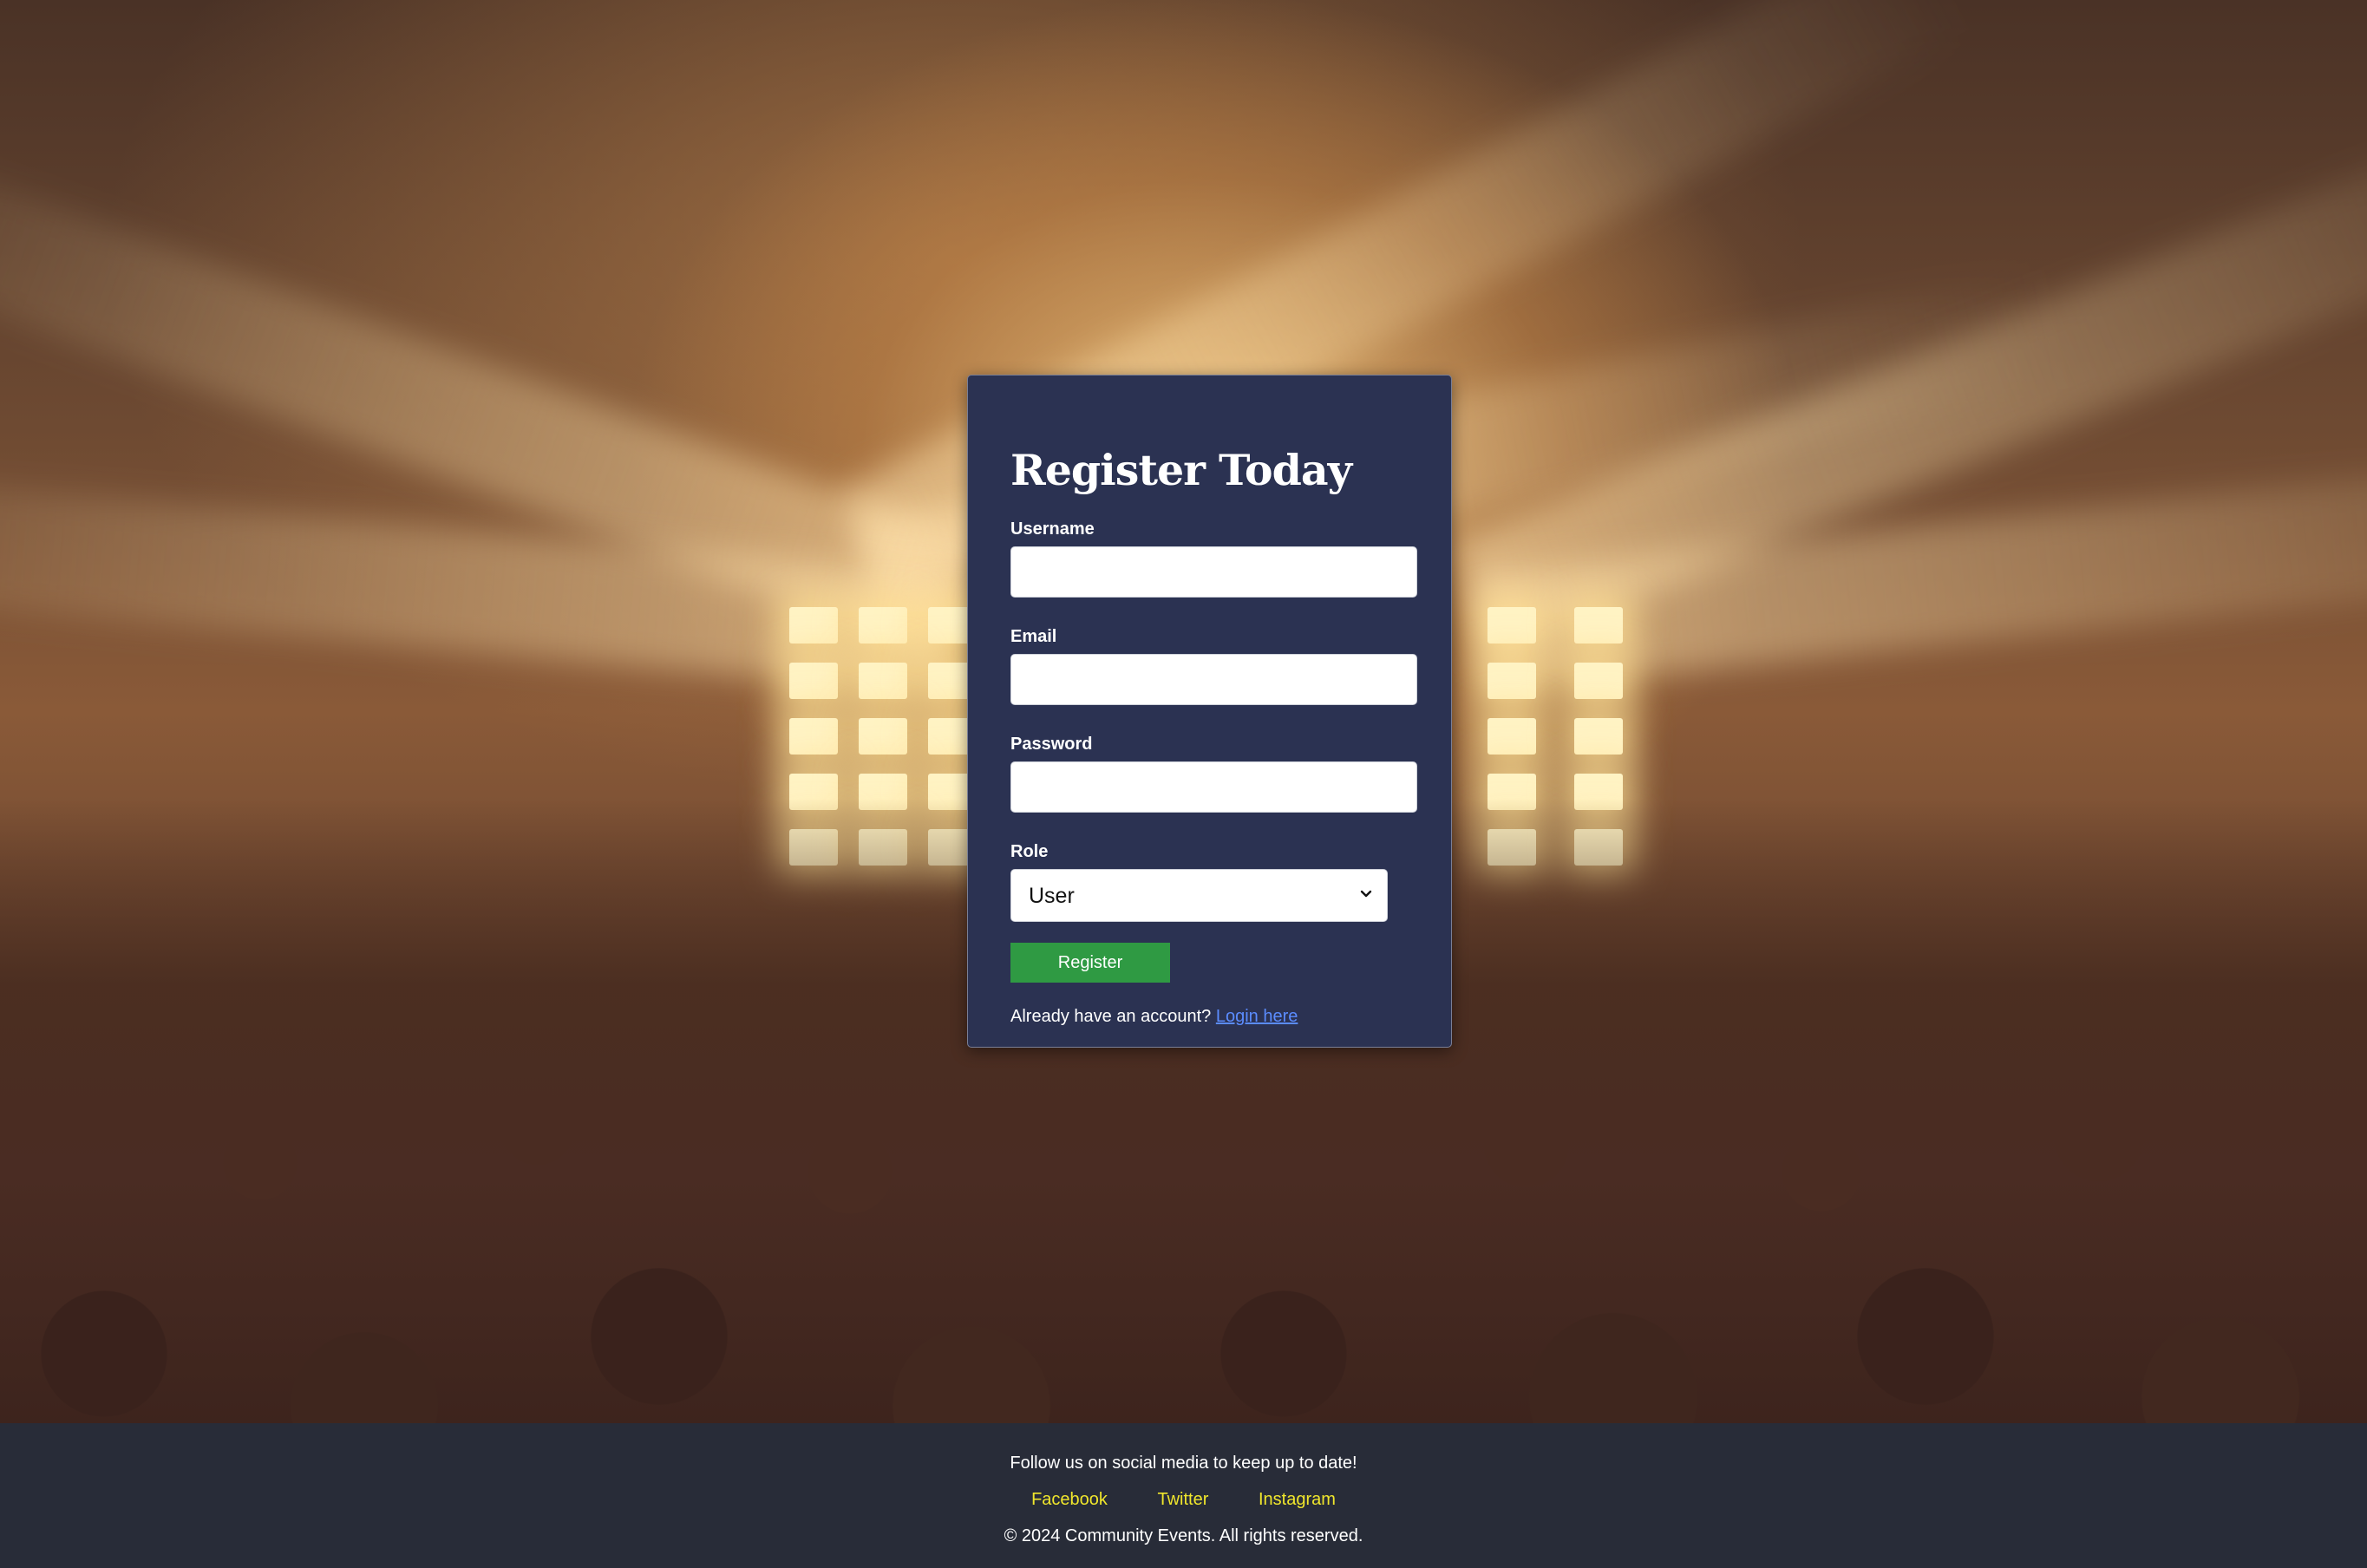  What do you see at coordinates (1181, 470) in the screenshot?
I see `page-title: Register Today` at bounding box center [1181, 470].